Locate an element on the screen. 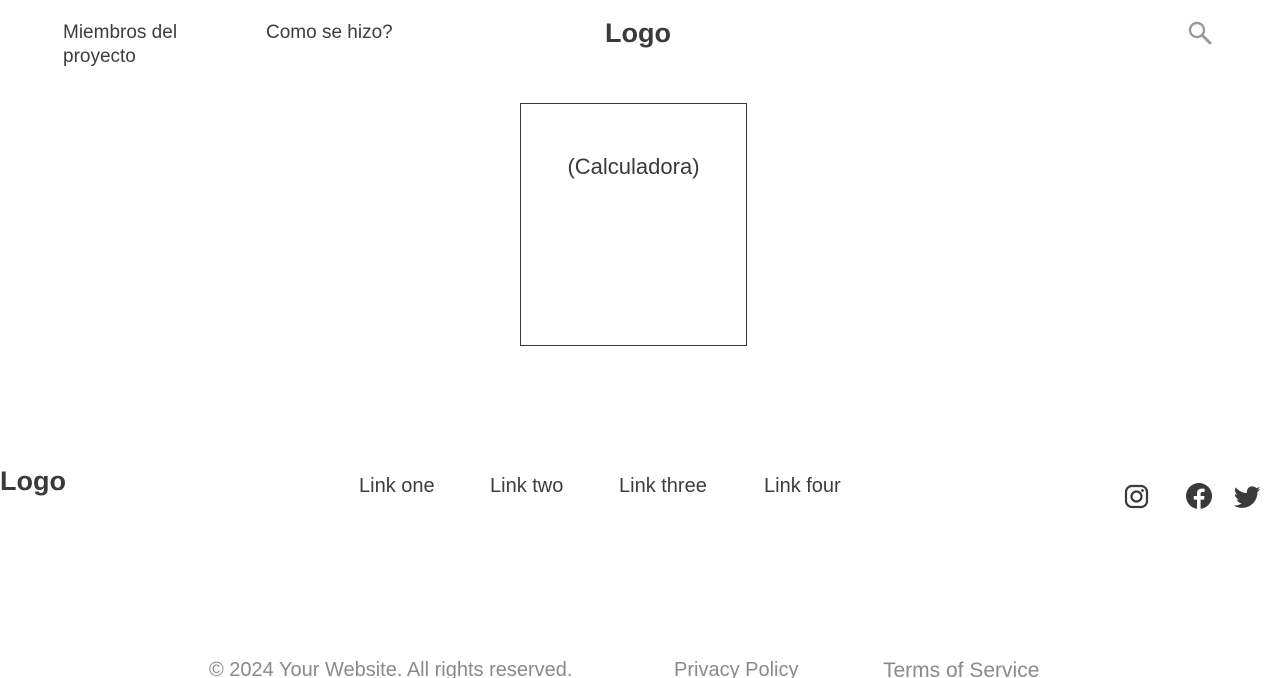 This screenshot has width=1276, height=678. calculator-panel: (Calculadora) is located at coordinates (633, 224).